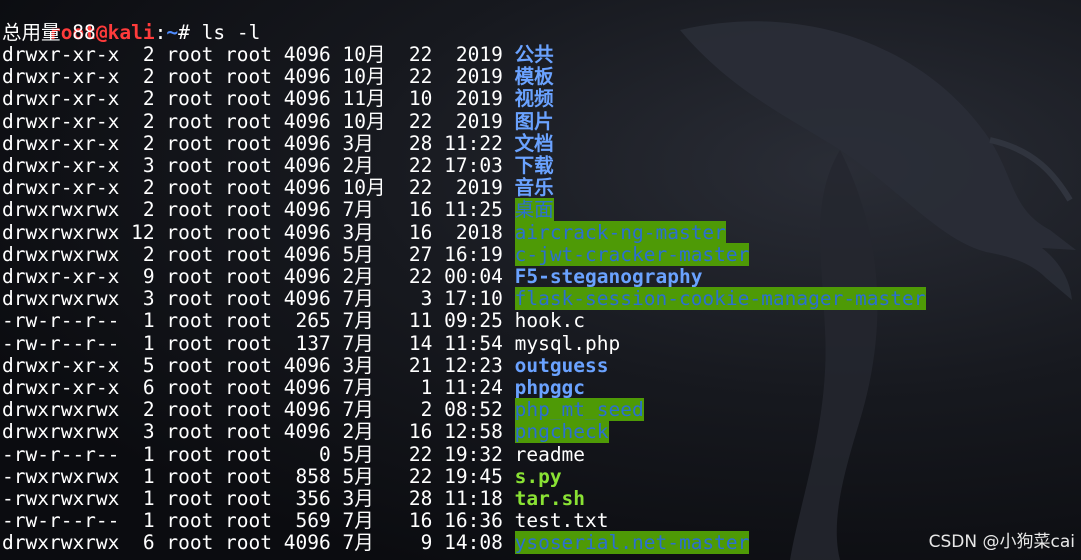  What do you see at coordinates (534, 187) in the screenshot?
I see `file-name: 音乐` at bounding box center [534, 187].